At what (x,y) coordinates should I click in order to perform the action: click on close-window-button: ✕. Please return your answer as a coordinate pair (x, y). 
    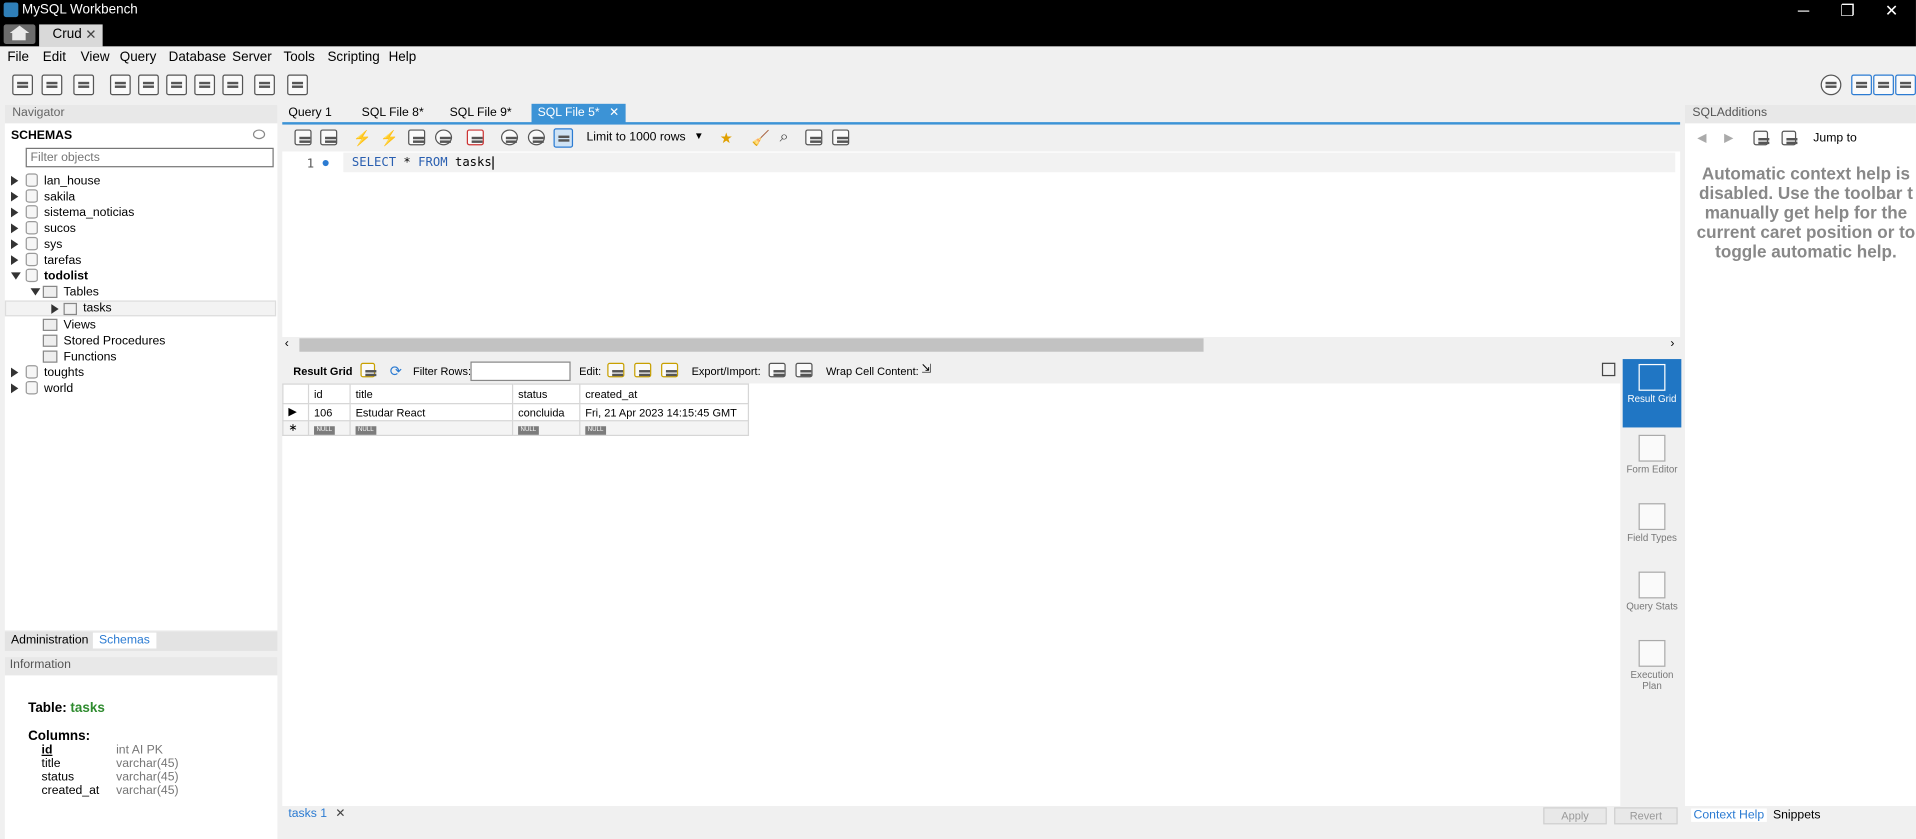
    Looking at the image, I should click on (1892, 11).